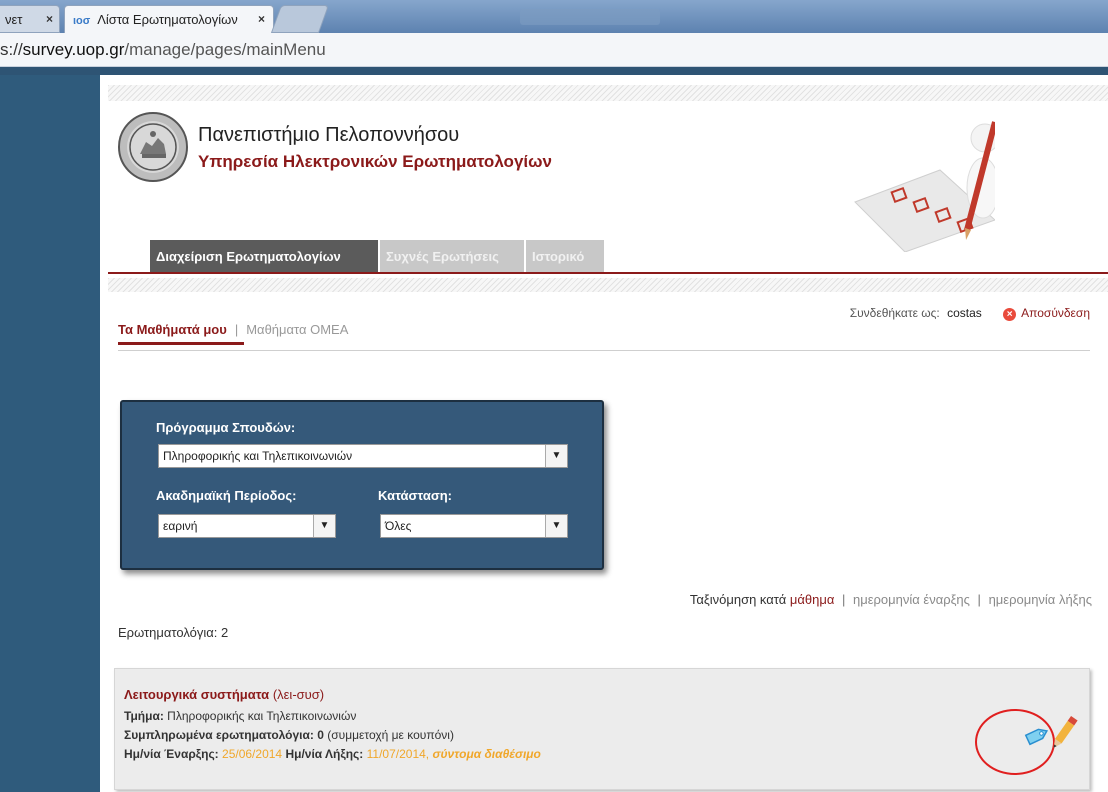 This screenshot has height=792, width=1108. What do you see at coordinates (398, 526) in the screenshot?
I see `status-select-value: Όλες` at bounding box center [398, 526].